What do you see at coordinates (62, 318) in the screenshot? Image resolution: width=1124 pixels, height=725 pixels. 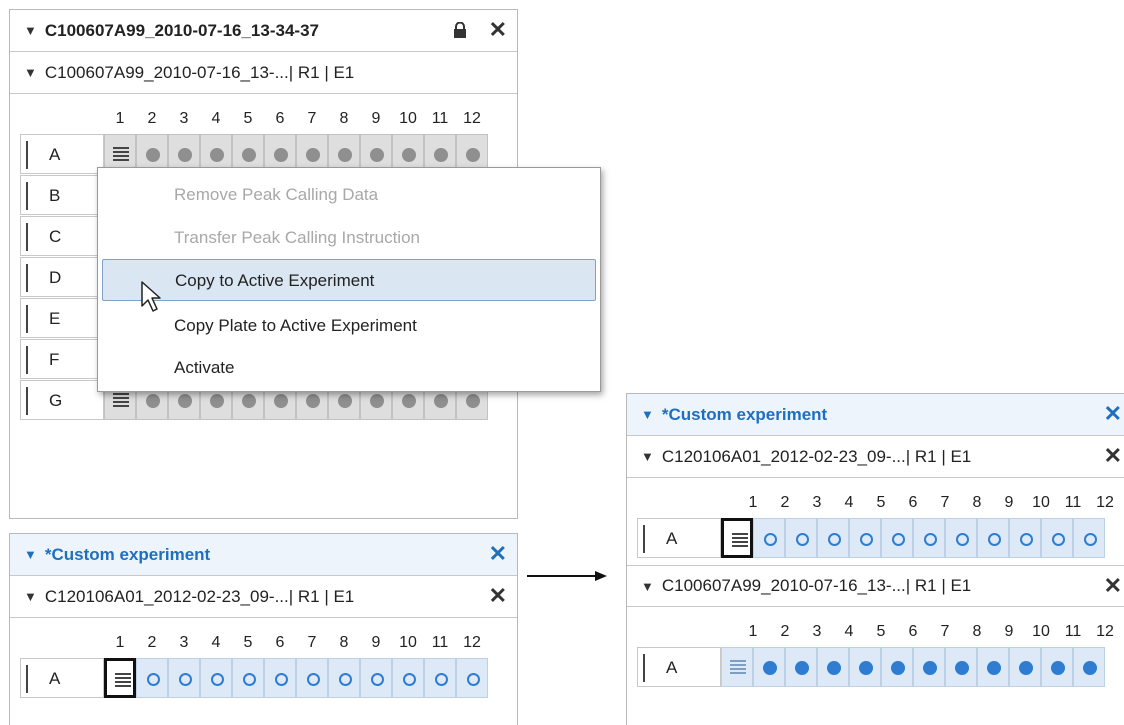 I see `row-label: E` at bounding box center [62, 318].